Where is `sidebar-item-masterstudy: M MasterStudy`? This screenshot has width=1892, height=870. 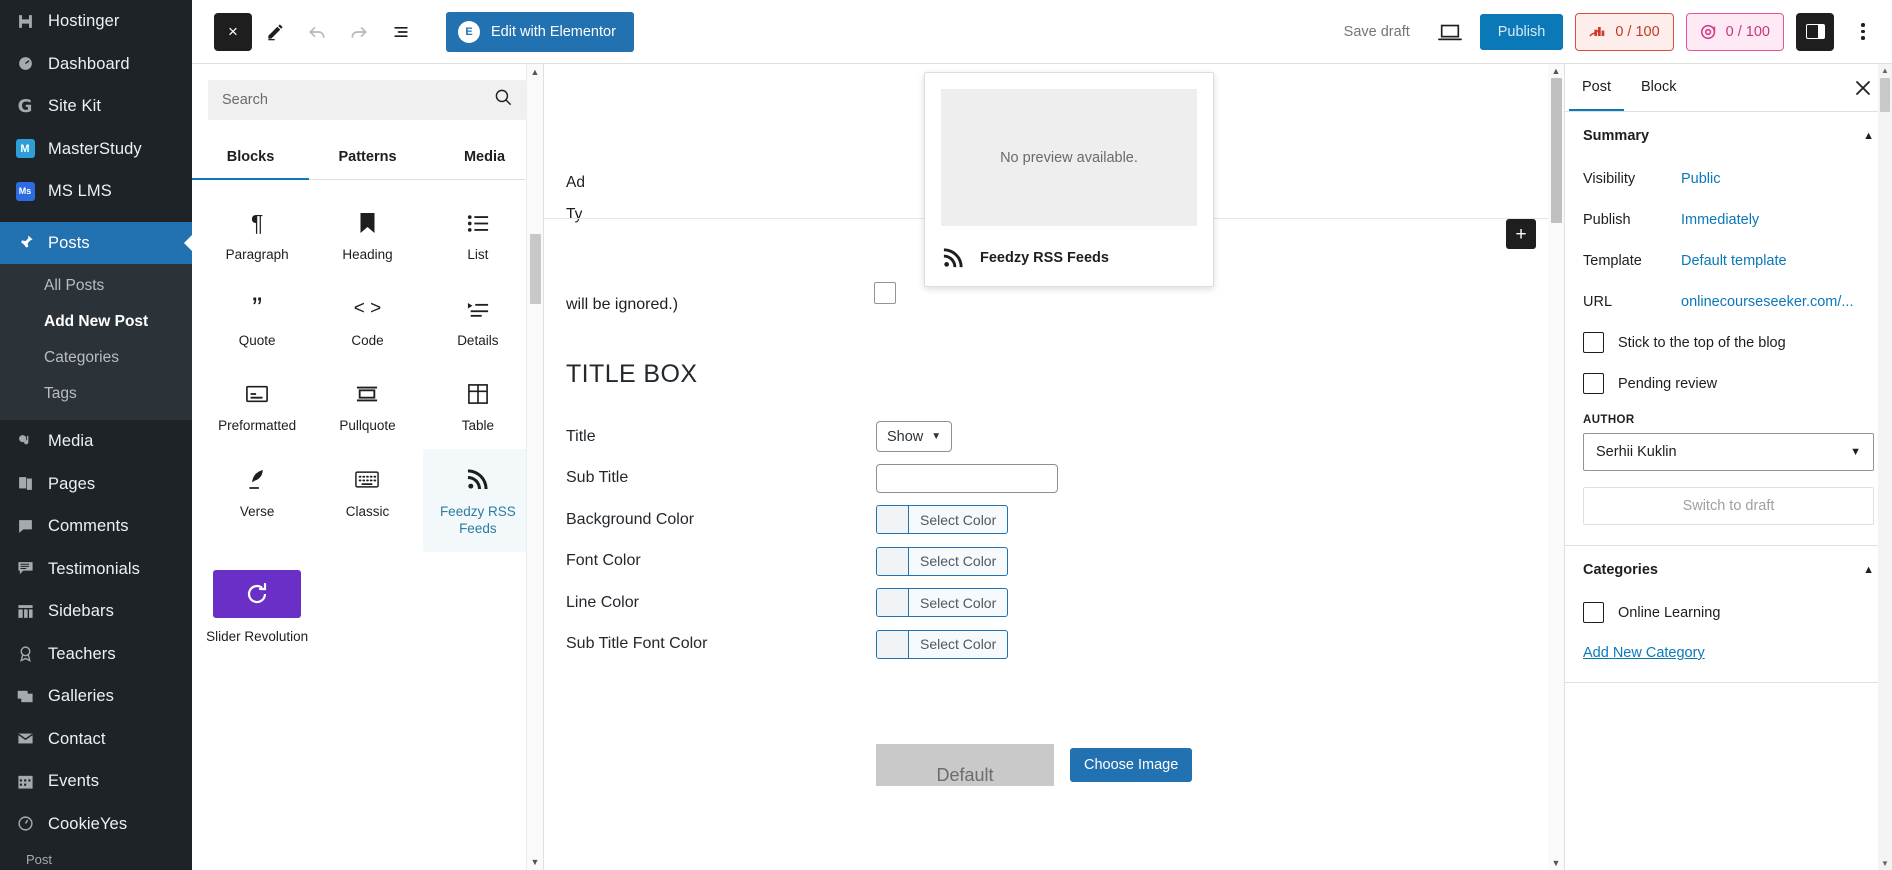 sidebar-item-masterstudy: M MasterStudy is located at coordinates (96, 149).